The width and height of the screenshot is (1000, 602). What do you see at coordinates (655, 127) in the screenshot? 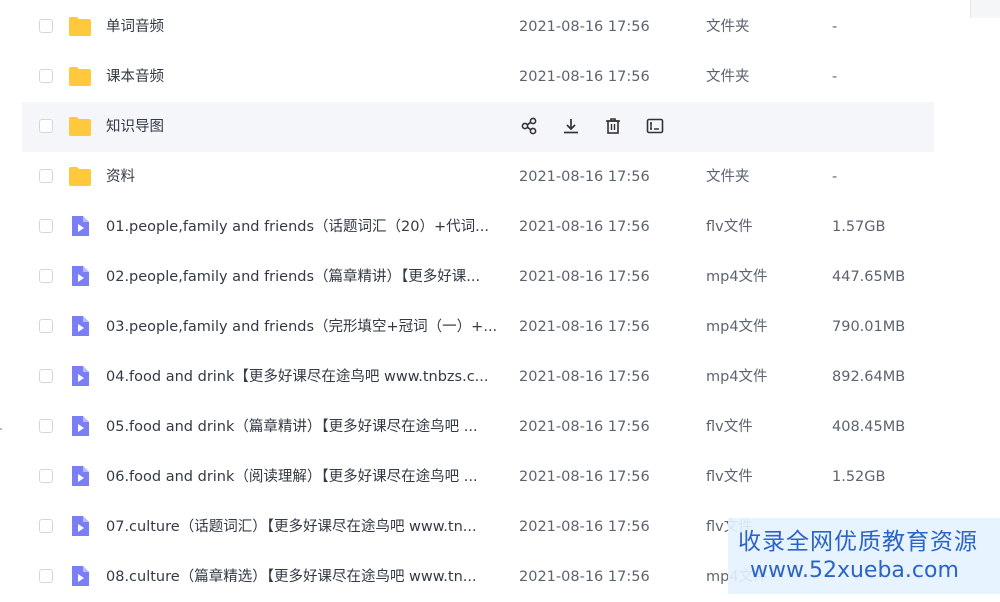
I see `rename-icon` at bounding box center [655, 127].